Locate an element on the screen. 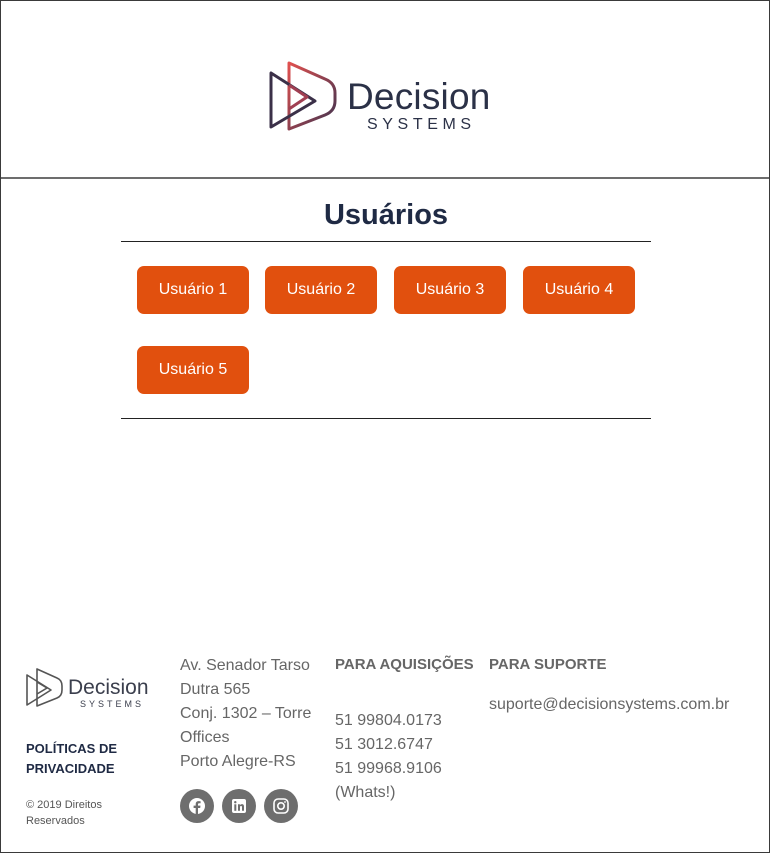 This screenshot has height=853, width=770. footer-logo-wordmark: Decision is located at coordinates (108, 687).